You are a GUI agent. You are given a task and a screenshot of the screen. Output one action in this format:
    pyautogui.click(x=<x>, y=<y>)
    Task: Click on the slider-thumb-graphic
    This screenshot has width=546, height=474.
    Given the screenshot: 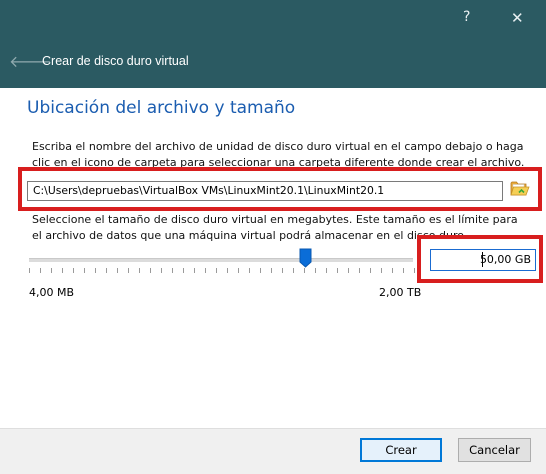 What is the action you would take?
    pyautogui.click(x=305, y=258)
    